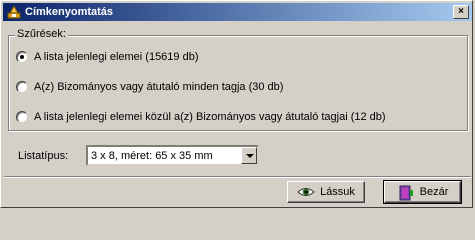 The width and height of the screenshot is (475, 240). What do you see at coordinates (237, 12) in the screenshot?
I see `title-bar: Címkenyomtatás ×` at bounding box center [237, 12].